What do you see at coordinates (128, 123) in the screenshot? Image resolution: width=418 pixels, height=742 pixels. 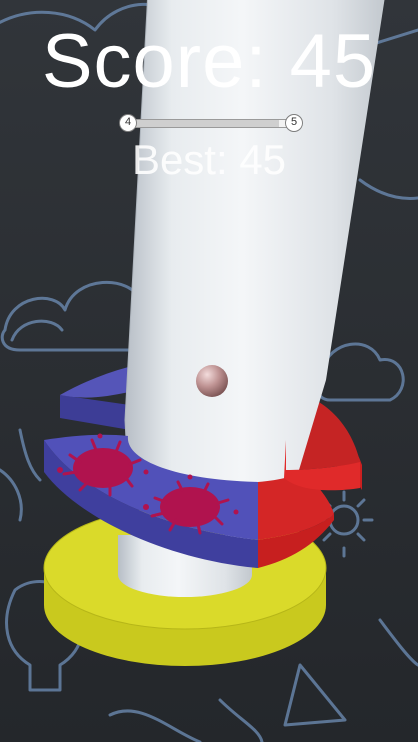 I see `current-level-badge: 4` at bounding box center [128, 123].